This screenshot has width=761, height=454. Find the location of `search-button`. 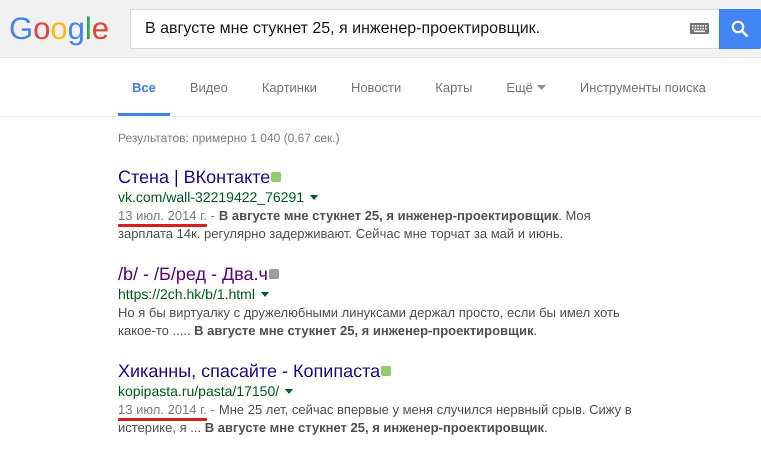

search-button is located at coordinates (740, 28).